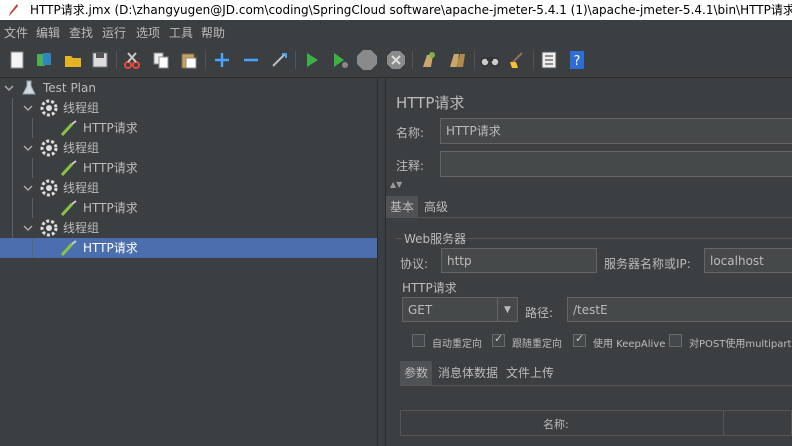 This screenshot has height=446, width=792. Describe the element at coordinates (629, 344) in the screenshot. I see `checkbox-label: 使用 KeepAlive` at that location.